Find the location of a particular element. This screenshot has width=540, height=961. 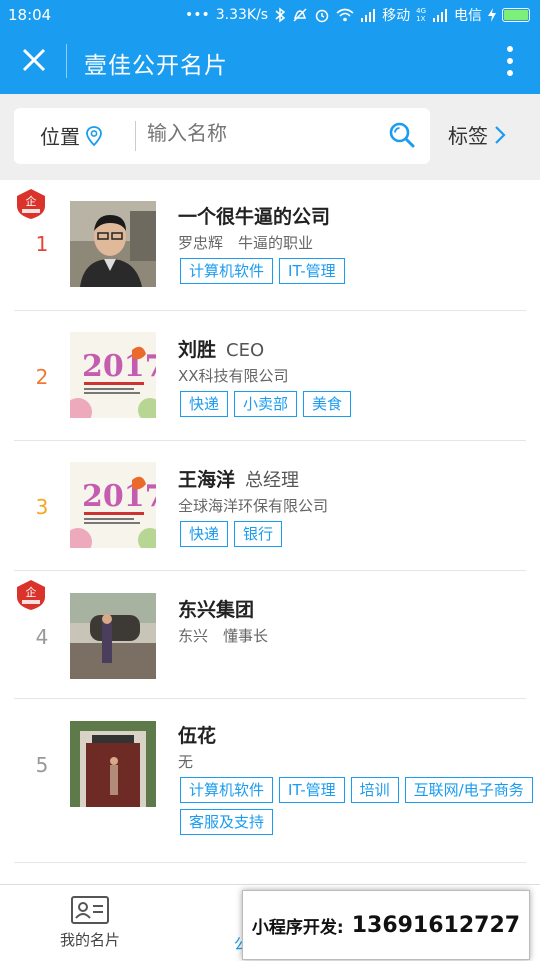

network-type: 4G 1X is located at coordinates (421, 15).